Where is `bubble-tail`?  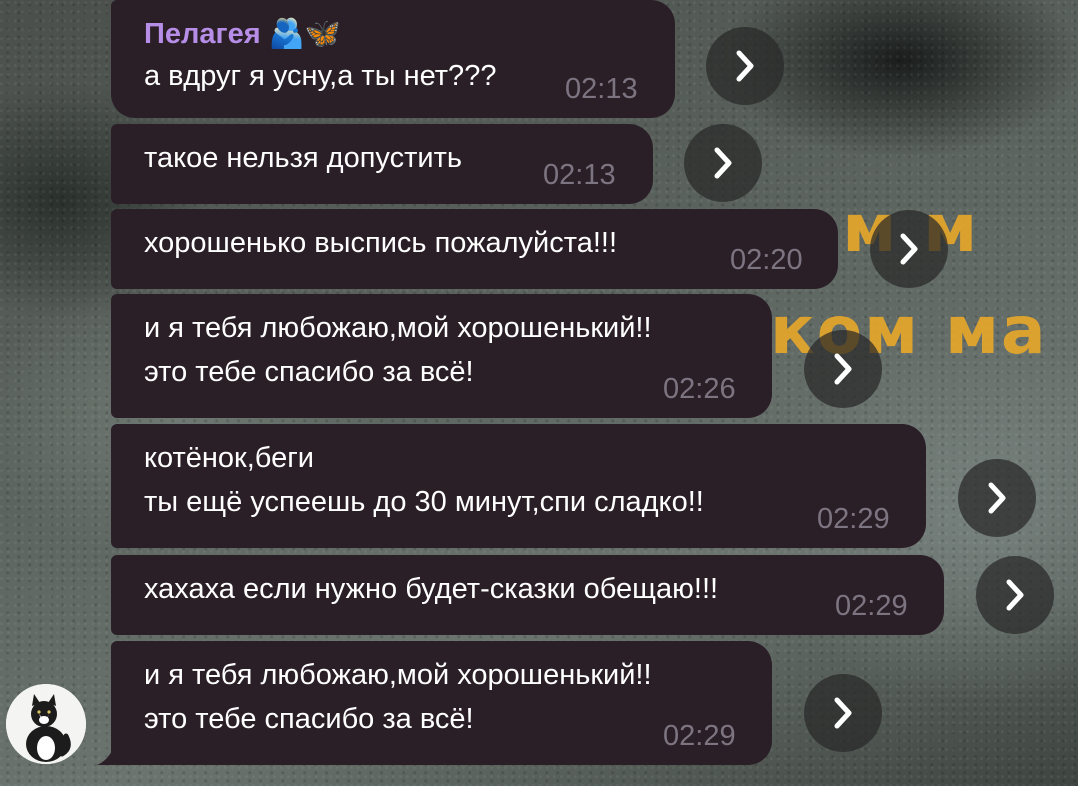 bubble-tail is located at coordinates (105, 757).